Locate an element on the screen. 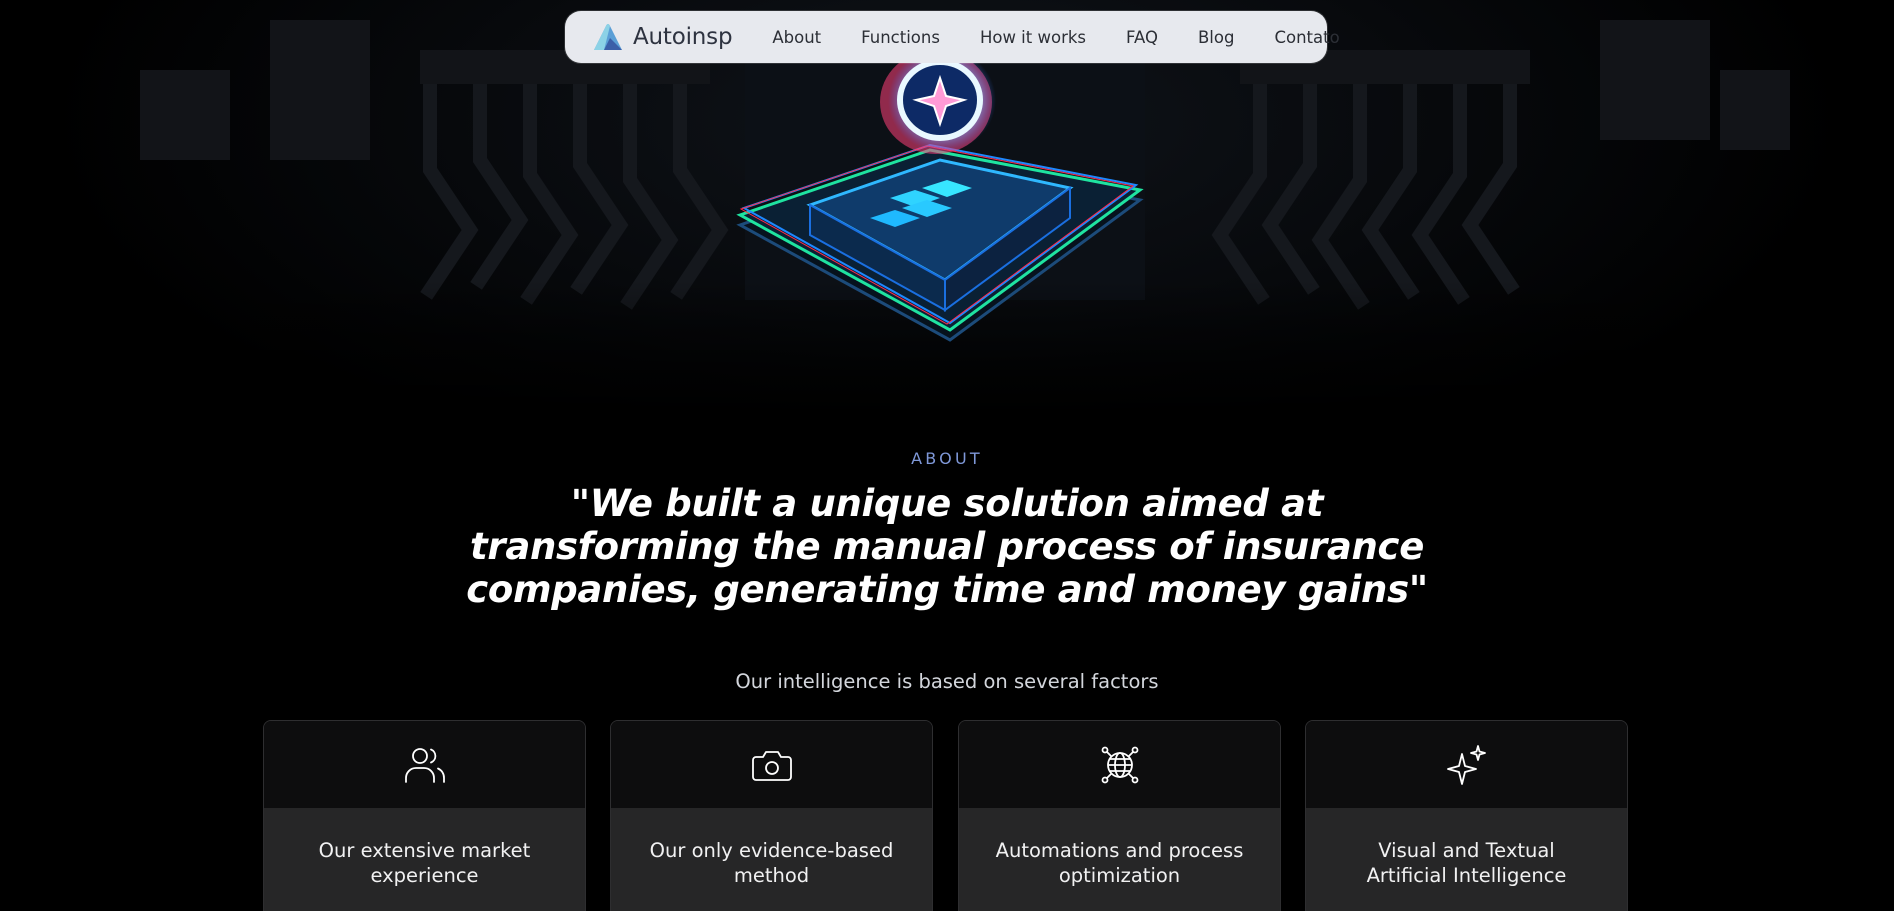  card-title: Automations and process optimization is located at coordinates (1119, 863).